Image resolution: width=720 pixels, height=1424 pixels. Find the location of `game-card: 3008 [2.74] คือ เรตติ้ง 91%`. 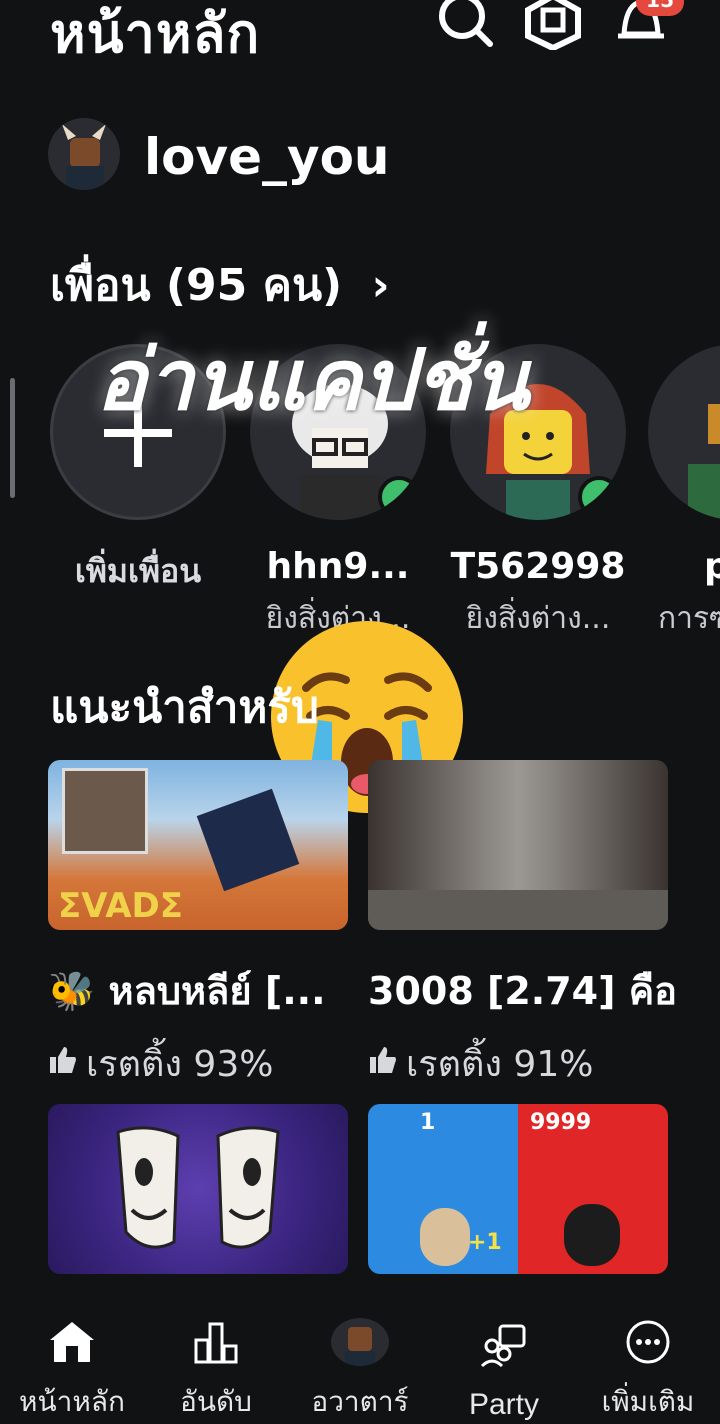

game-card: 3008 [2.74] คือ เรตติ้ง 91% is located at coordinates (522, 926).